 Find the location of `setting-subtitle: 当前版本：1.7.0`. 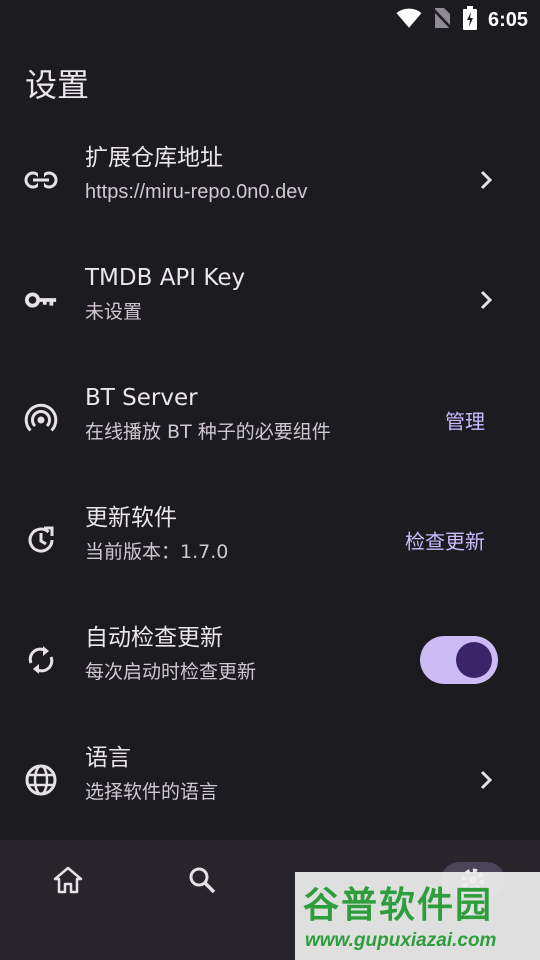

setting-subtitle: 当前版本：1.7.0 is located at coordinates (157, 552).